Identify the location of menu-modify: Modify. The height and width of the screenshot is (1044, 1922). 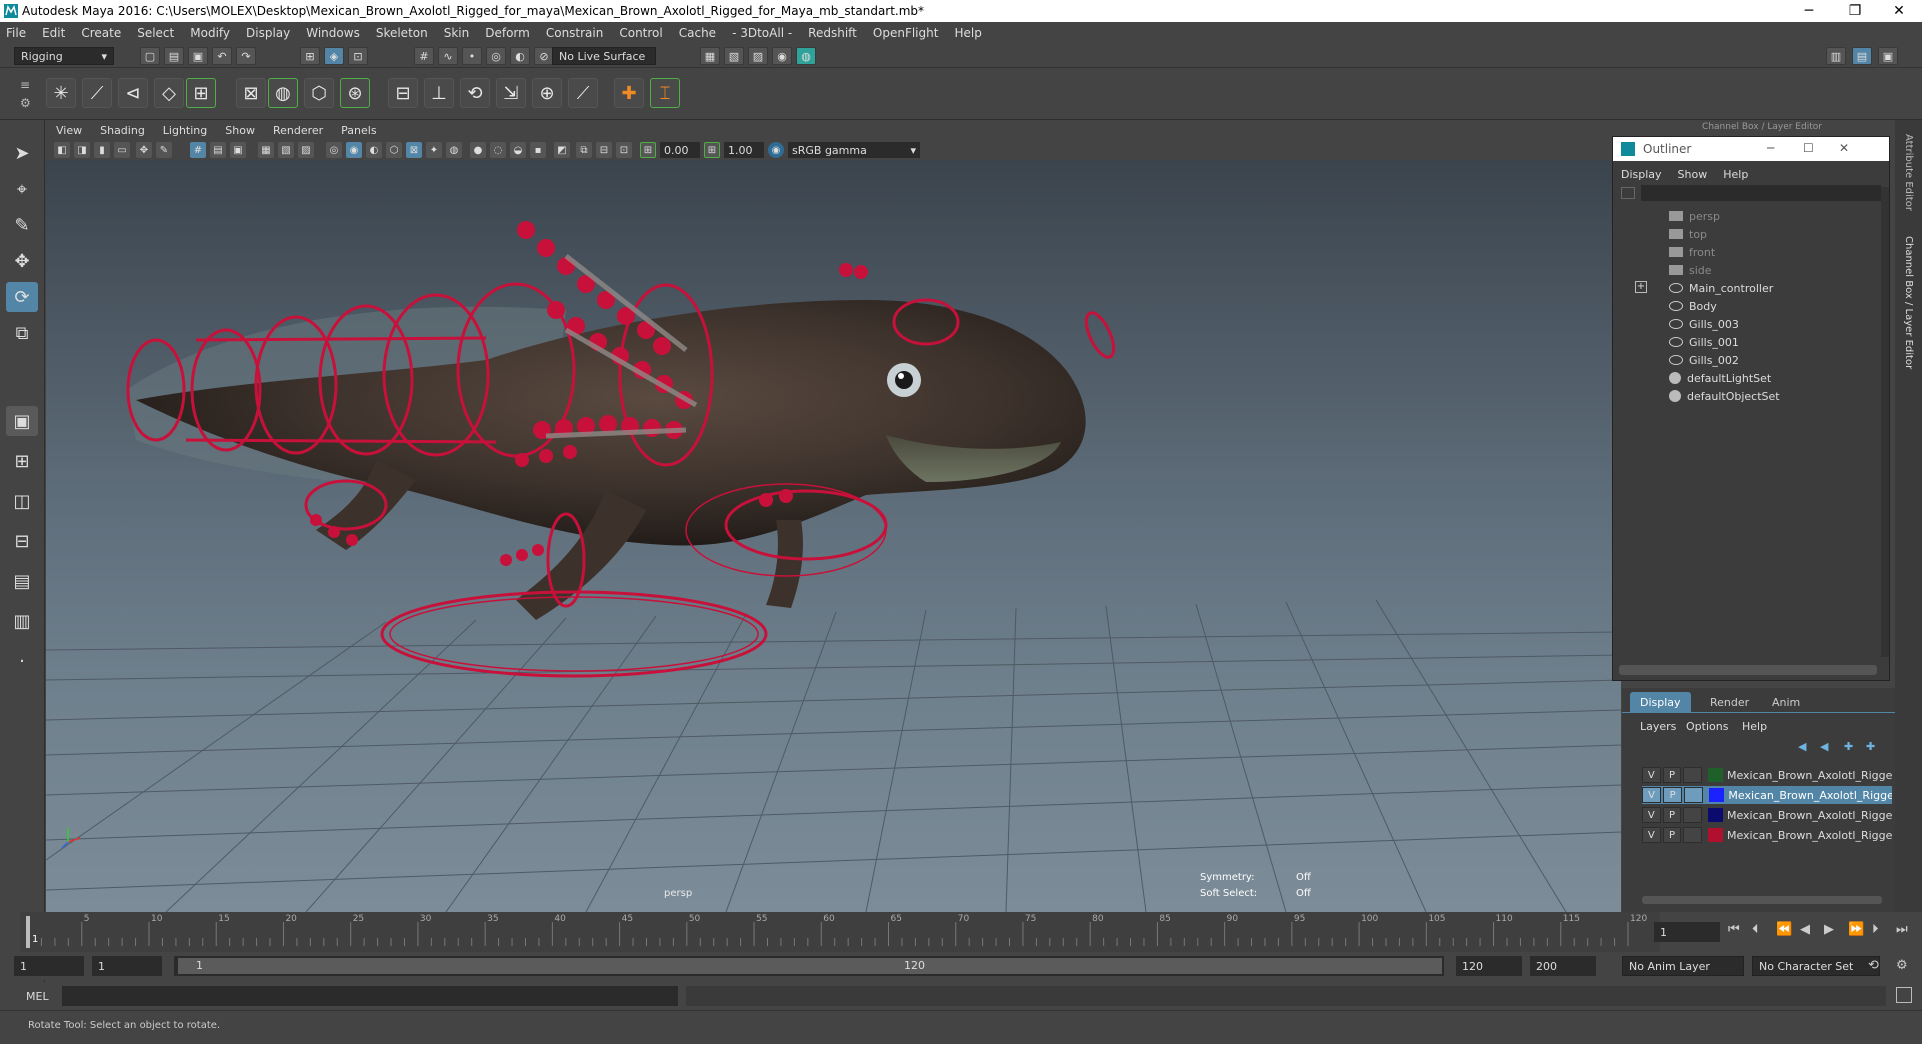
(210, 33).